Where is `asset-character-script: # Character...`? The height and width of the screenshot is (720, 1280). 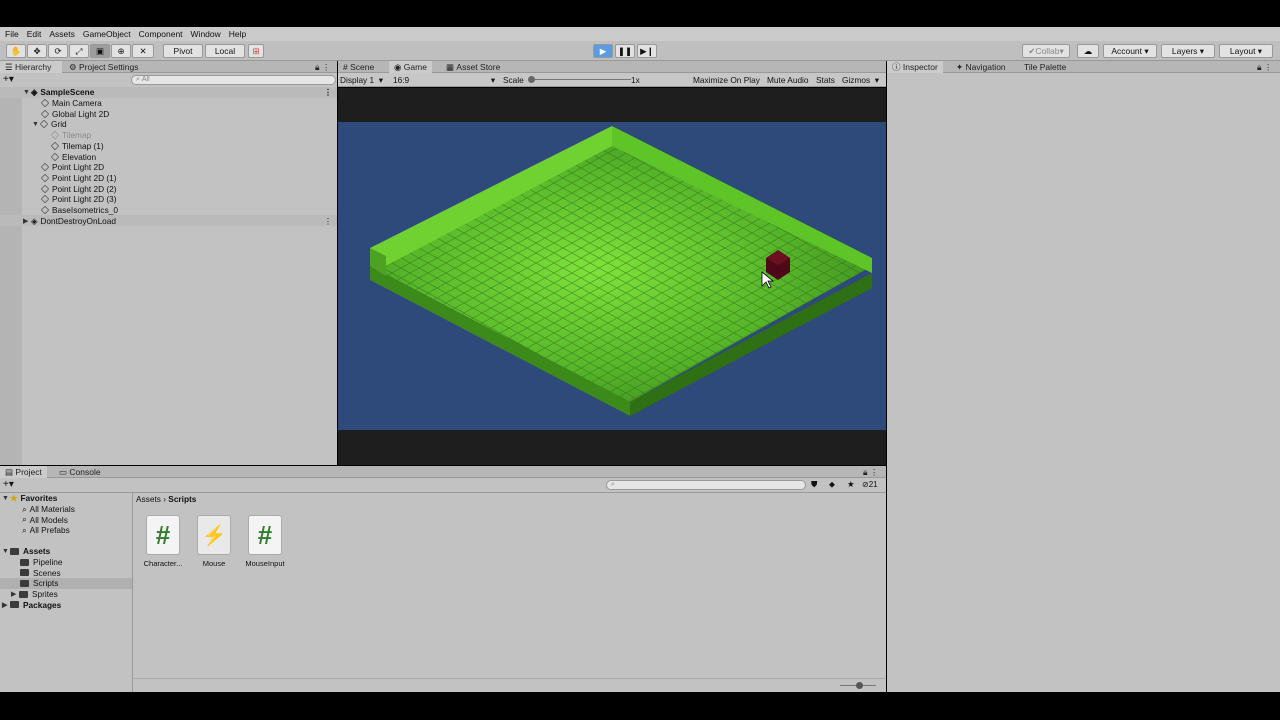 asset-character-script: # Character... is located at coordinates (163, 541).